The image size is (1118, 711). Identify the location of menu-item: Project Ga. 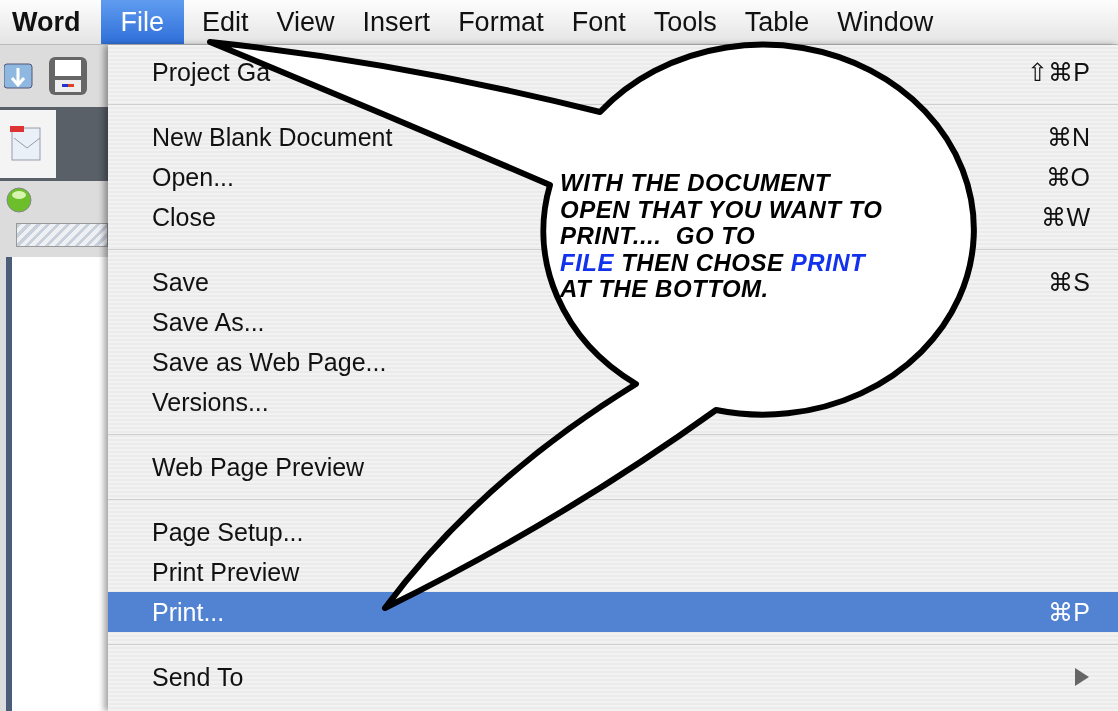
(211, 71).